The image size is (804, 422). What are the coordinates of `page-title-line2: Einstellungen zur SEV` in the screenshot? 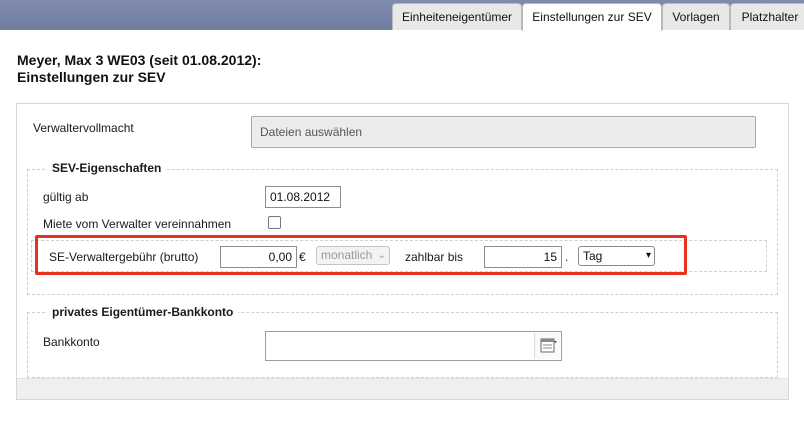 It's located at (91, 77).